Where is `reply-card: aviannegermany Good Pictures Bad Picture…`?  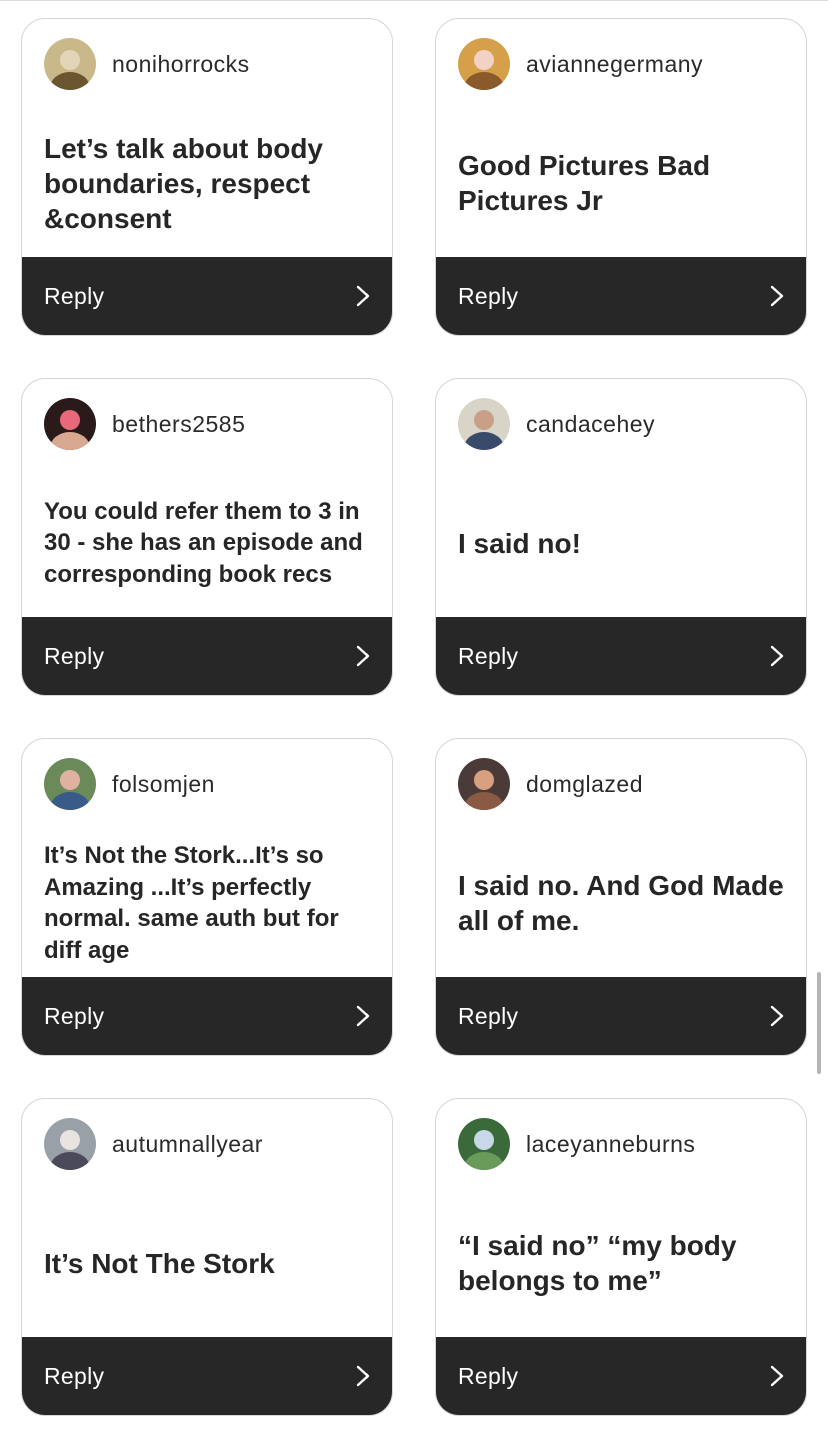 reply-card: aviannegermany Good Pictures Bad Picture… is located at coordinates (621, 177).